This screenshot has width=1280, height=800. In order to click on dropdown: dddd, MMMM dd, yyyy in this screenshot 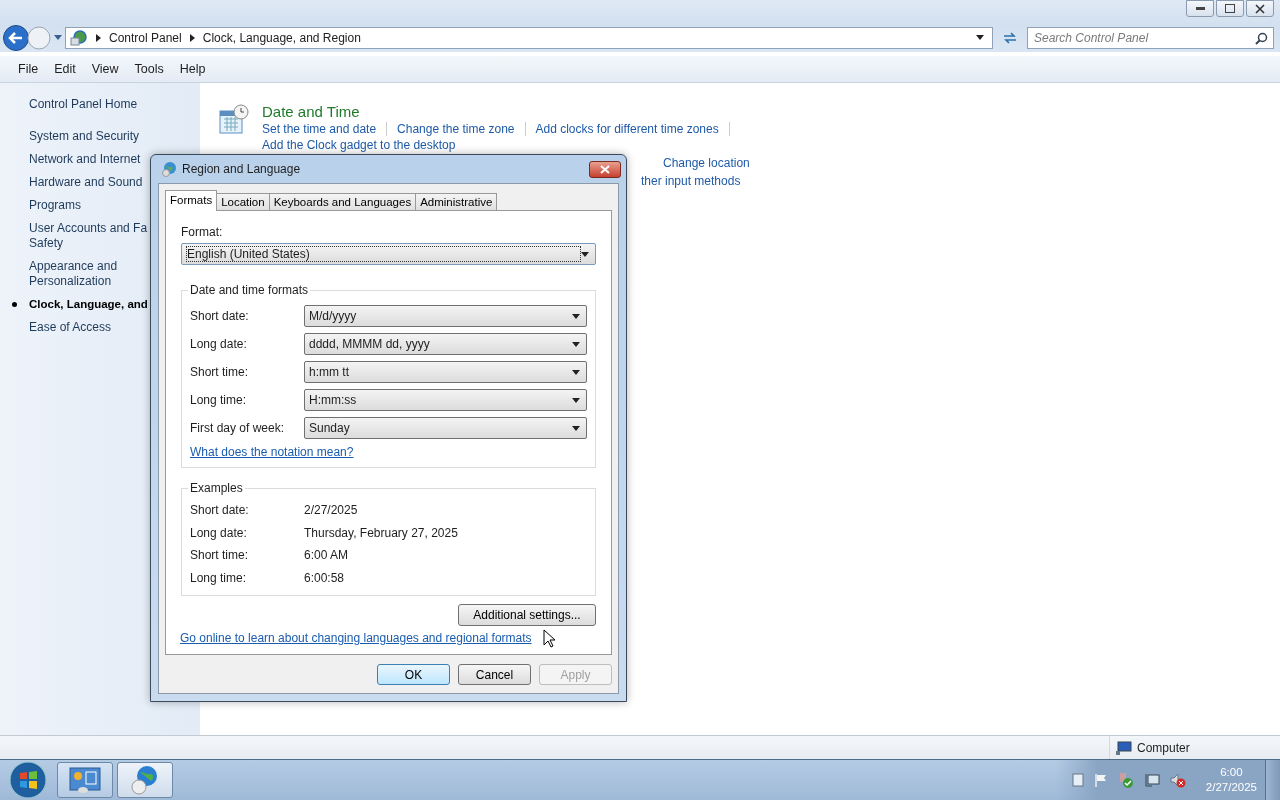, I will do `click(445, 344)`.